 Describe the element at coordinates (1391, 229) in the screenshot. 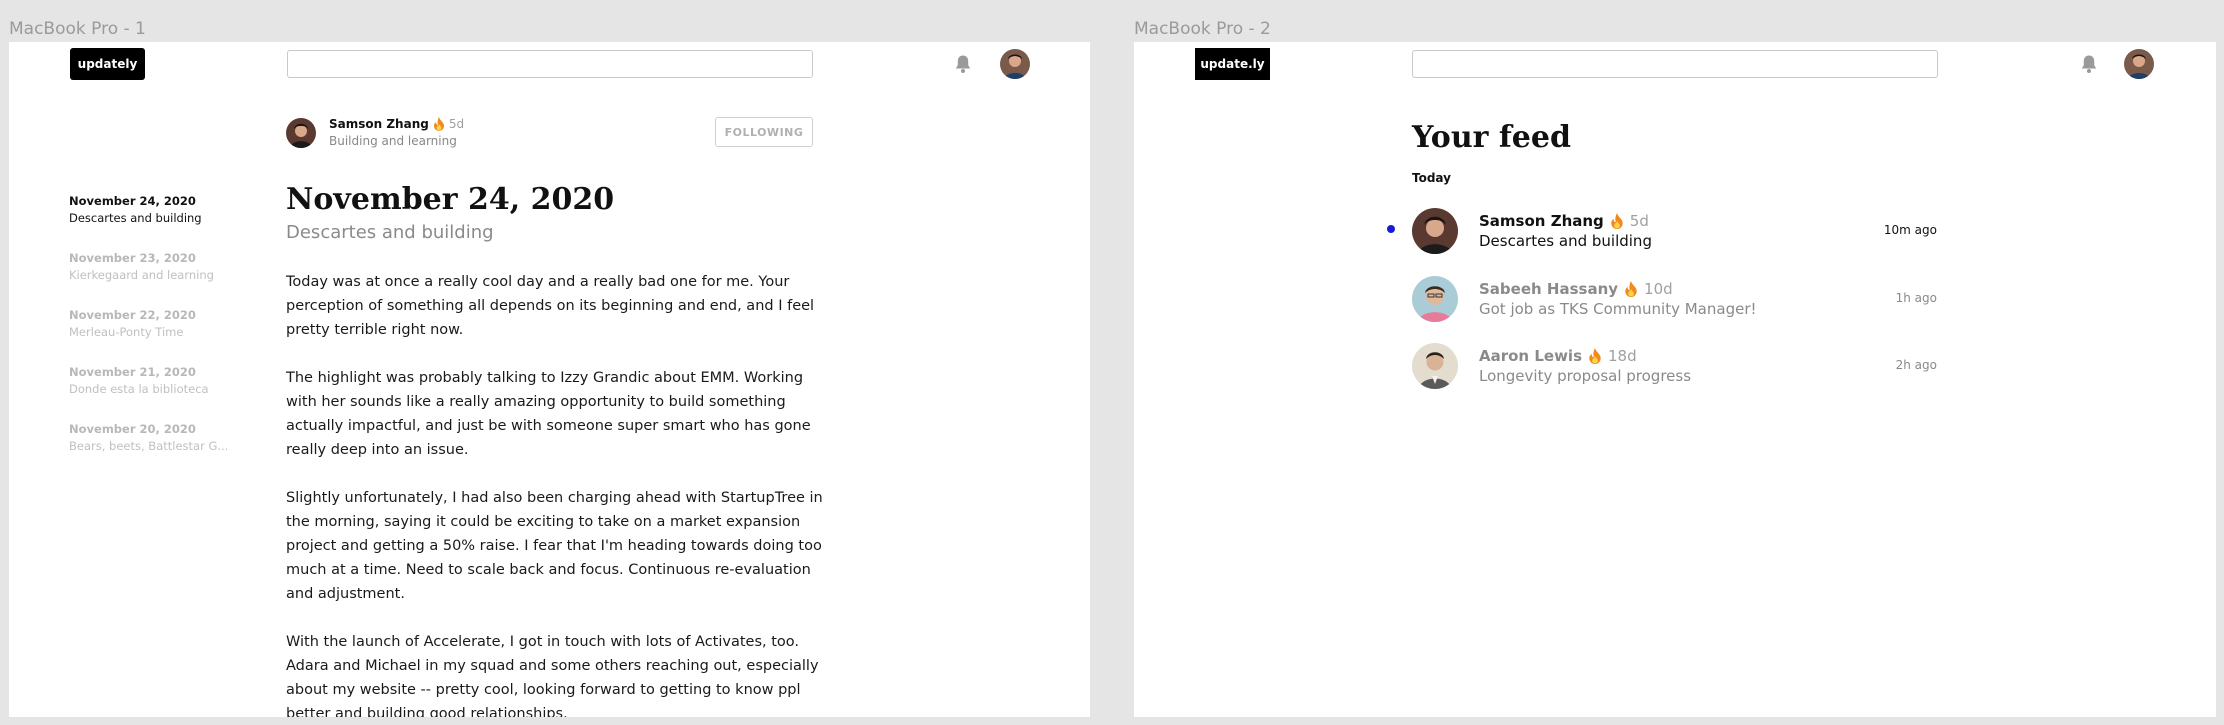

I see `unread-indicator` at that location.